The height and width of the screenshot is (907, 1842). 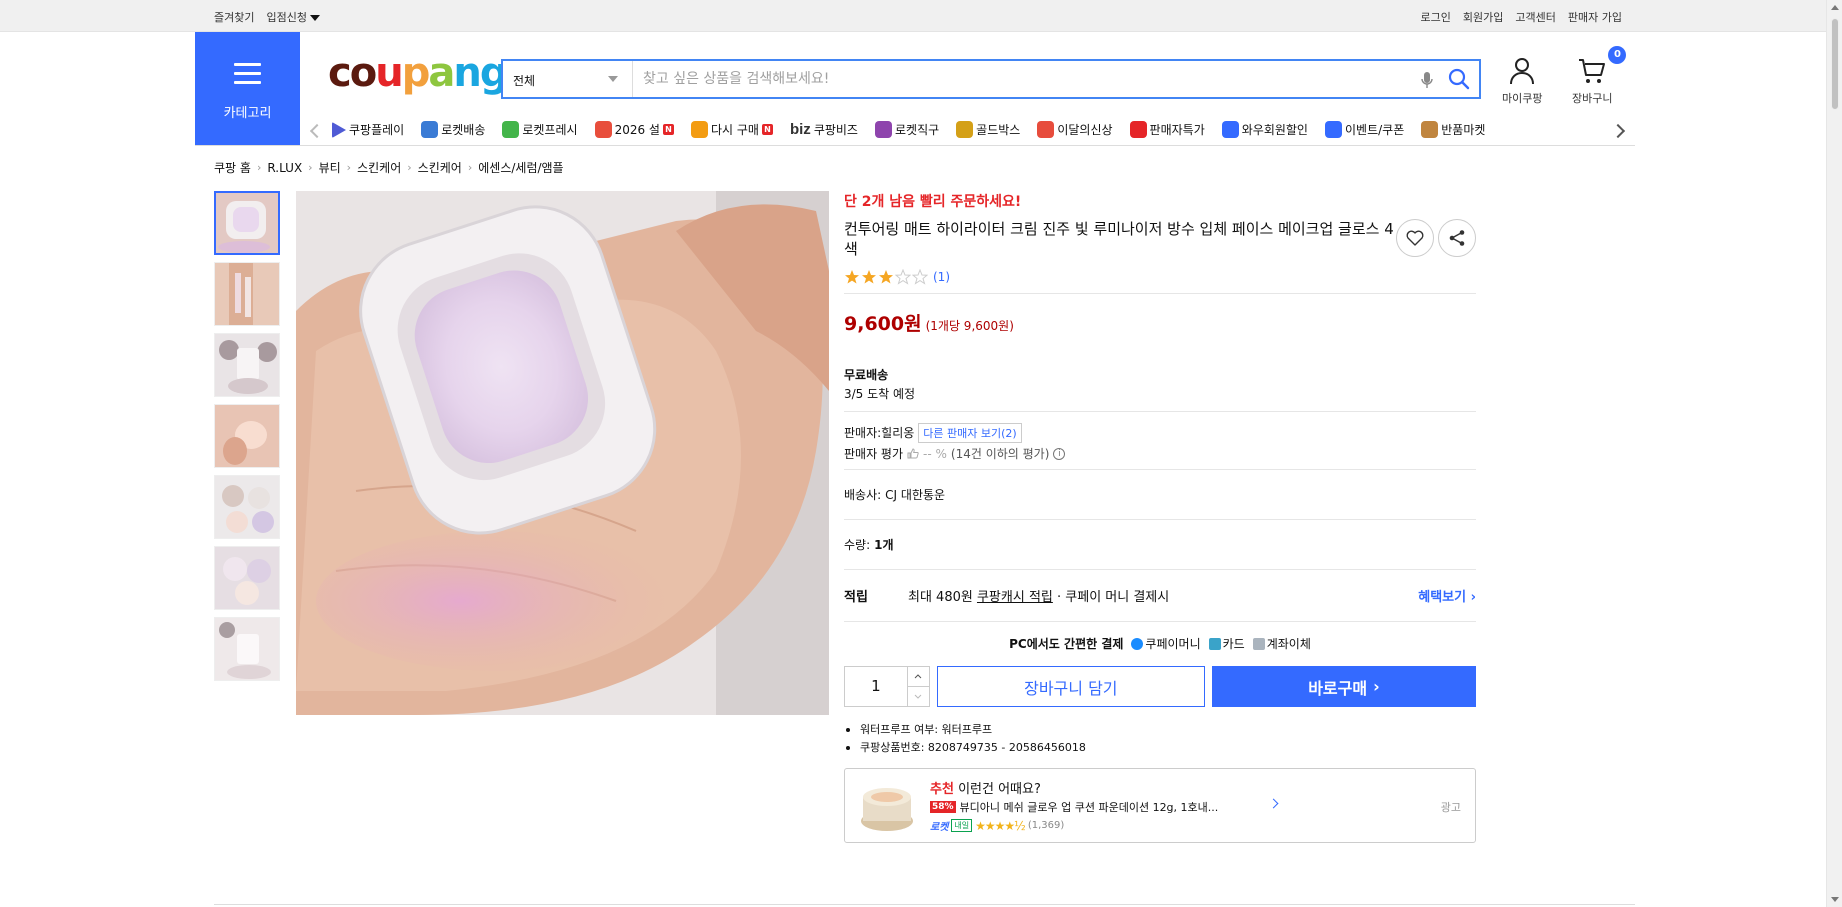 I want to click on rocket-fresh-icon, so click(x=511, y=129).